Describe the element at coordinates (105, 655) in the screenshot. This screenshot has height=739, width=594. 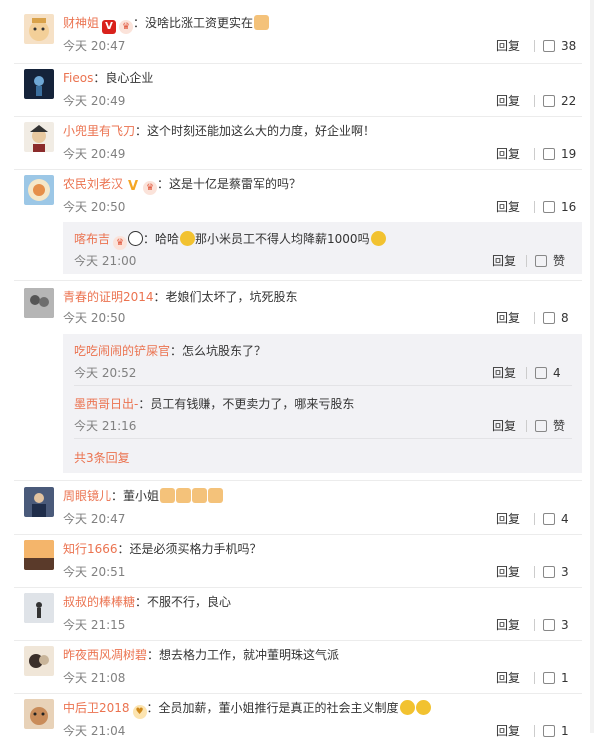
I see `username-link: 昨夜西风凋树碧` at that location.